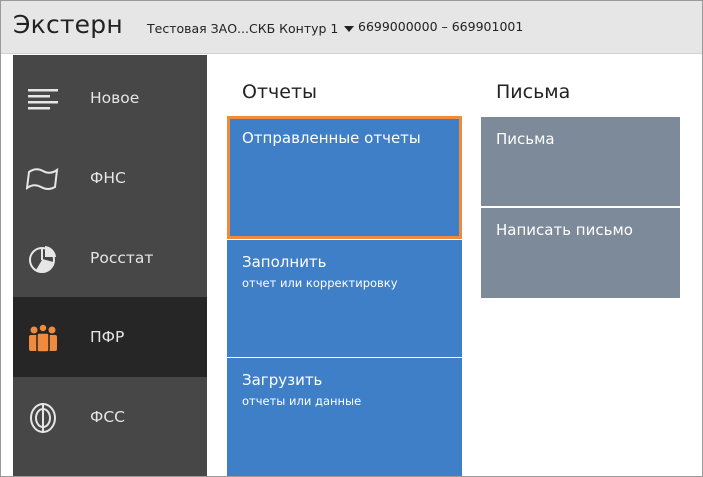 The height and width of the screenshot is (477, 703). Describe the element at coordinates (43, 338) in the screenshot. I see `people-icon` at that location.